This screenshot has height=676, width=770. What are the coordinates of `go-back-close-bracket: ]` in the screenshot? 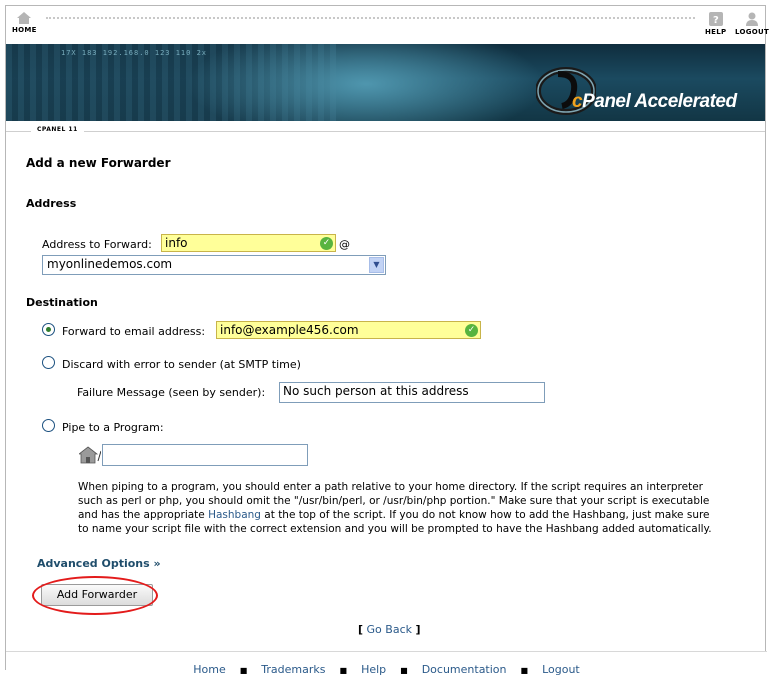 It's located at (418, 629).